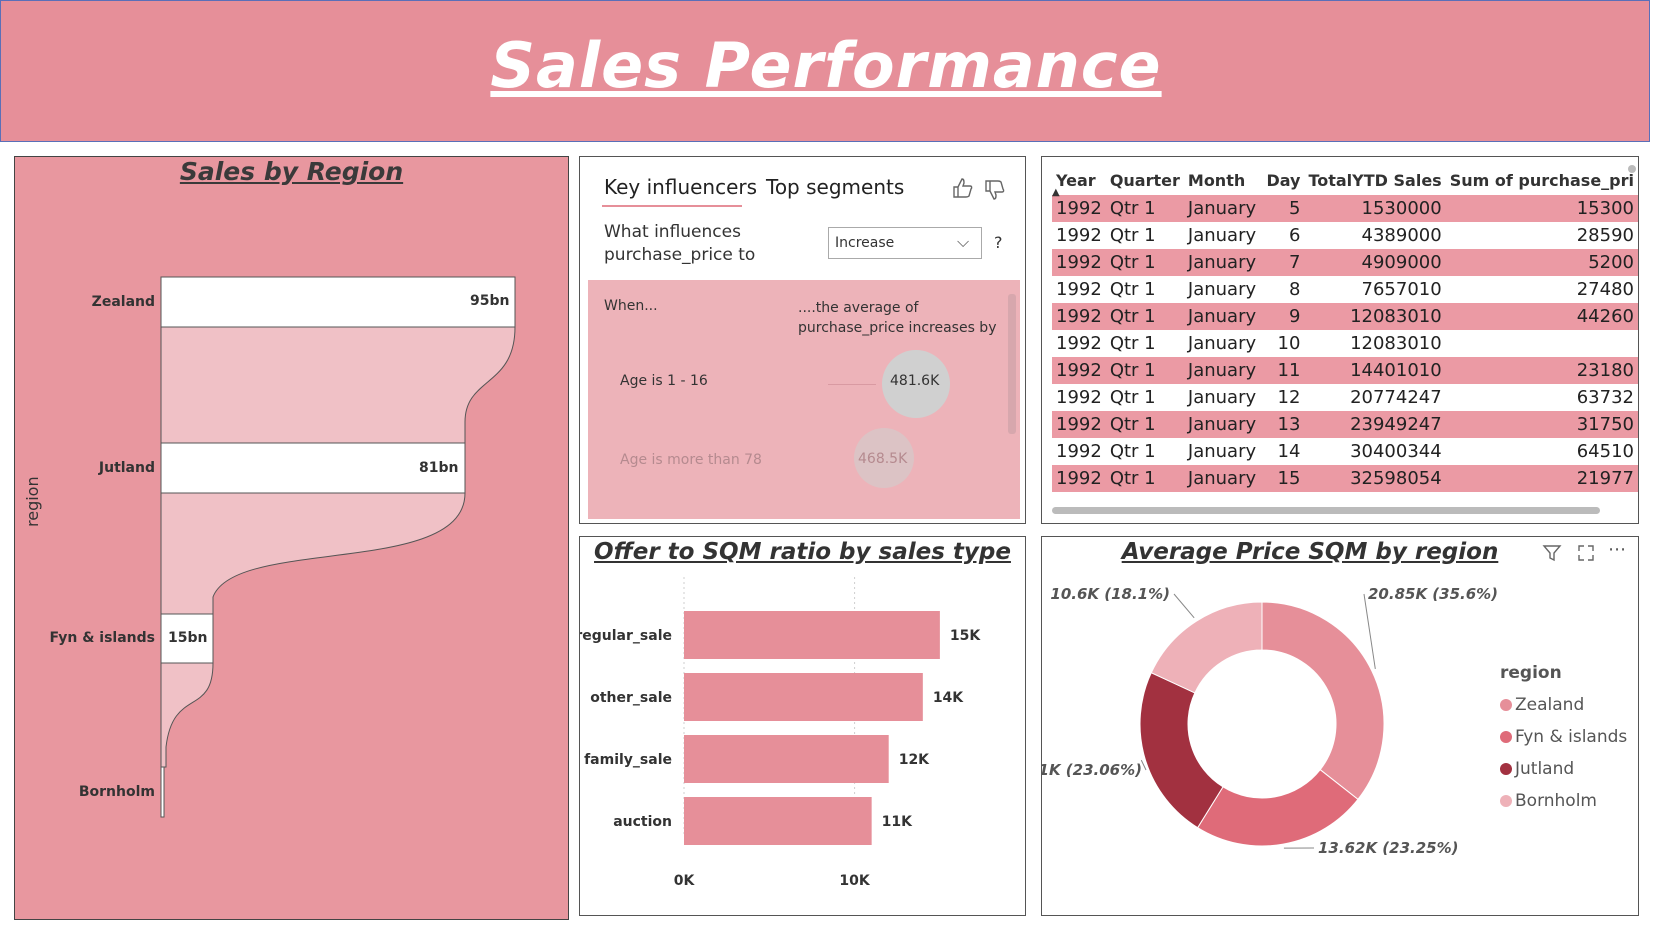 This screenshot has height=926, width=1653. I want to click on col-header-year: Year, so click(1079, 180).